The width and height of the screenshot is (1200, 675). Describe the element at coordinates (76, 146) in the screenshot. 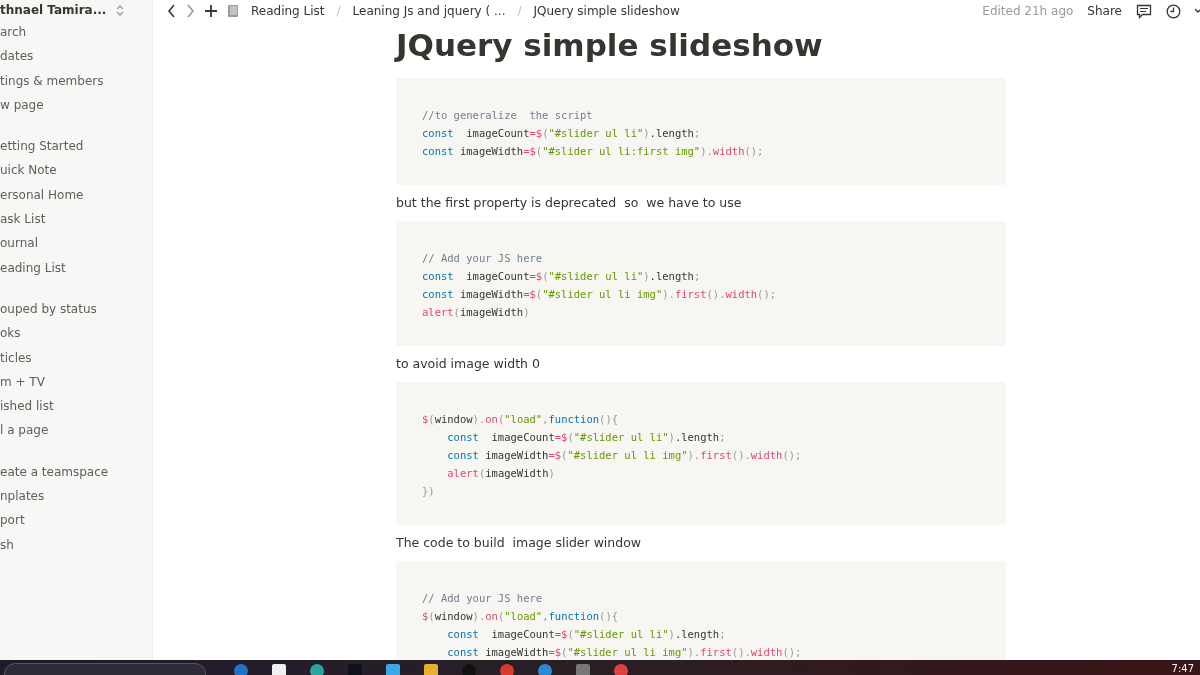

I see `sidebar-item: etting Started` at that location.